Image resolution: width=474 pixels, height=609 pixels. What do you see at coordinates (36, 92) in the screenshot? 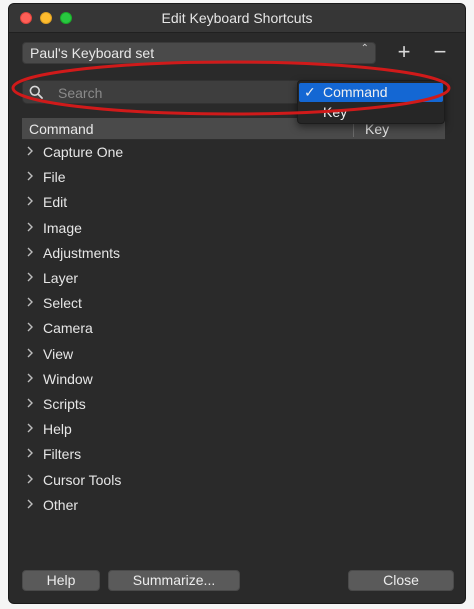
I see `search-icon` at bounding box center [36, 92].